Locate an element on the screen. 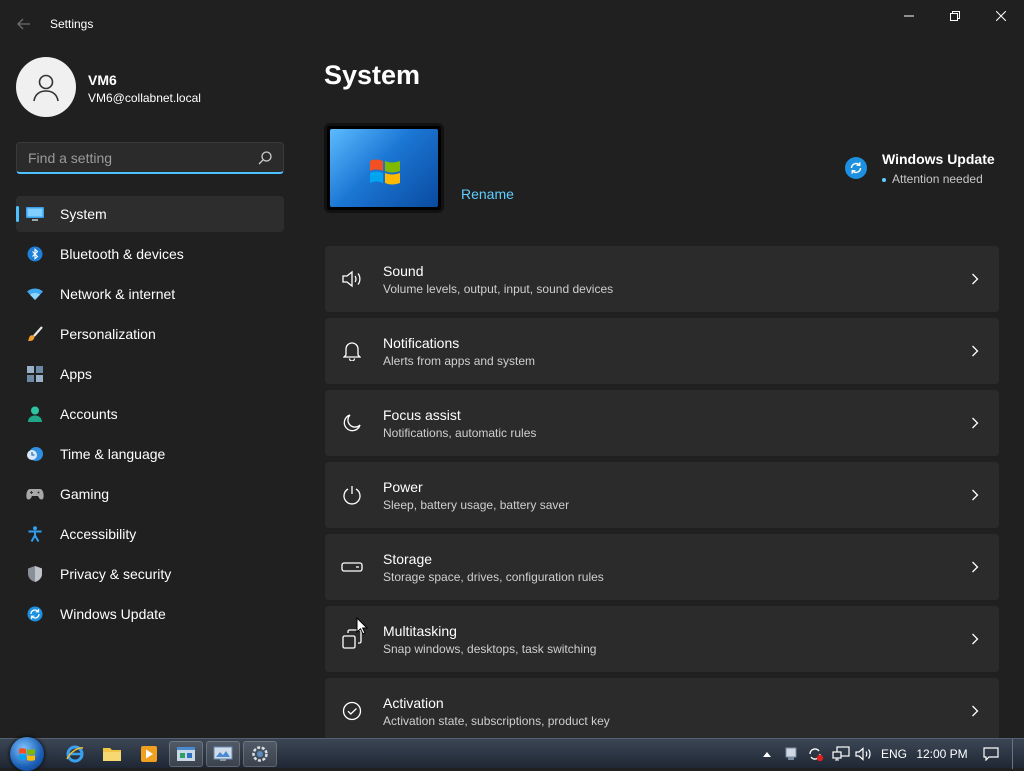 The width and height of the screenshot is (1024, 771). media-player-icon is located at coordinates (149, 754).